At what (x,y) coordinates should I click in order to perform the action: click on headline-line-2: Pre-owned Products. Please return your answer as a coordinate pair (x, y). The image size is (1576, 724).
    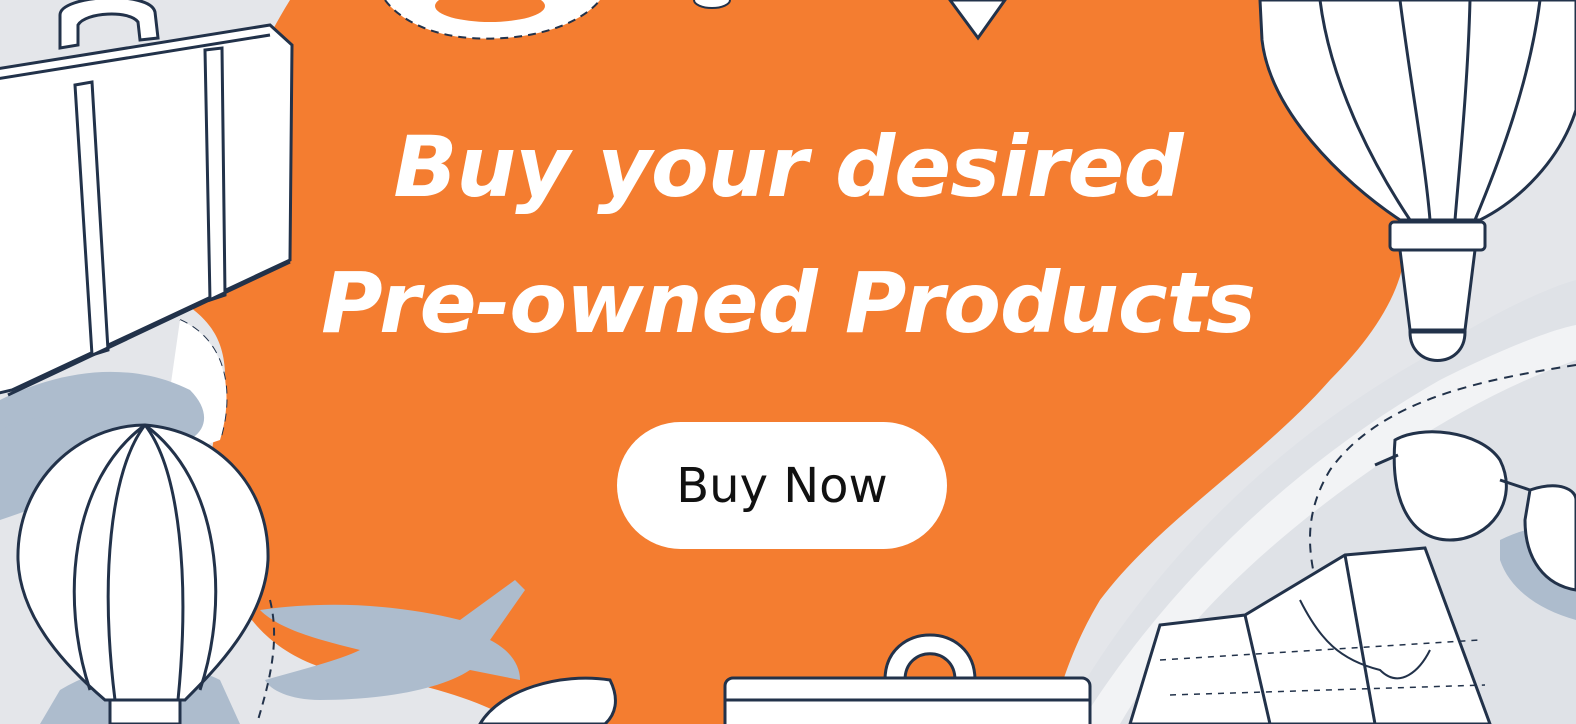
    Looking at the image, I should click on (788, 303).